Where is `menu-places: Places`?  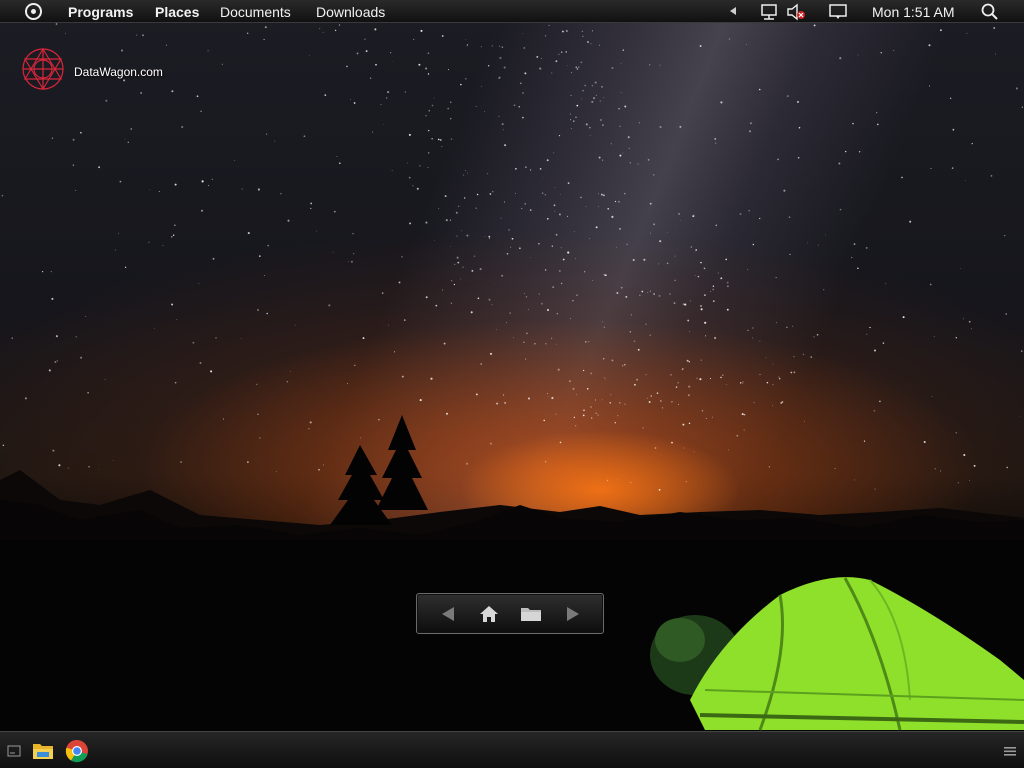 menu-places: Places is located at coordinates (177, 12).